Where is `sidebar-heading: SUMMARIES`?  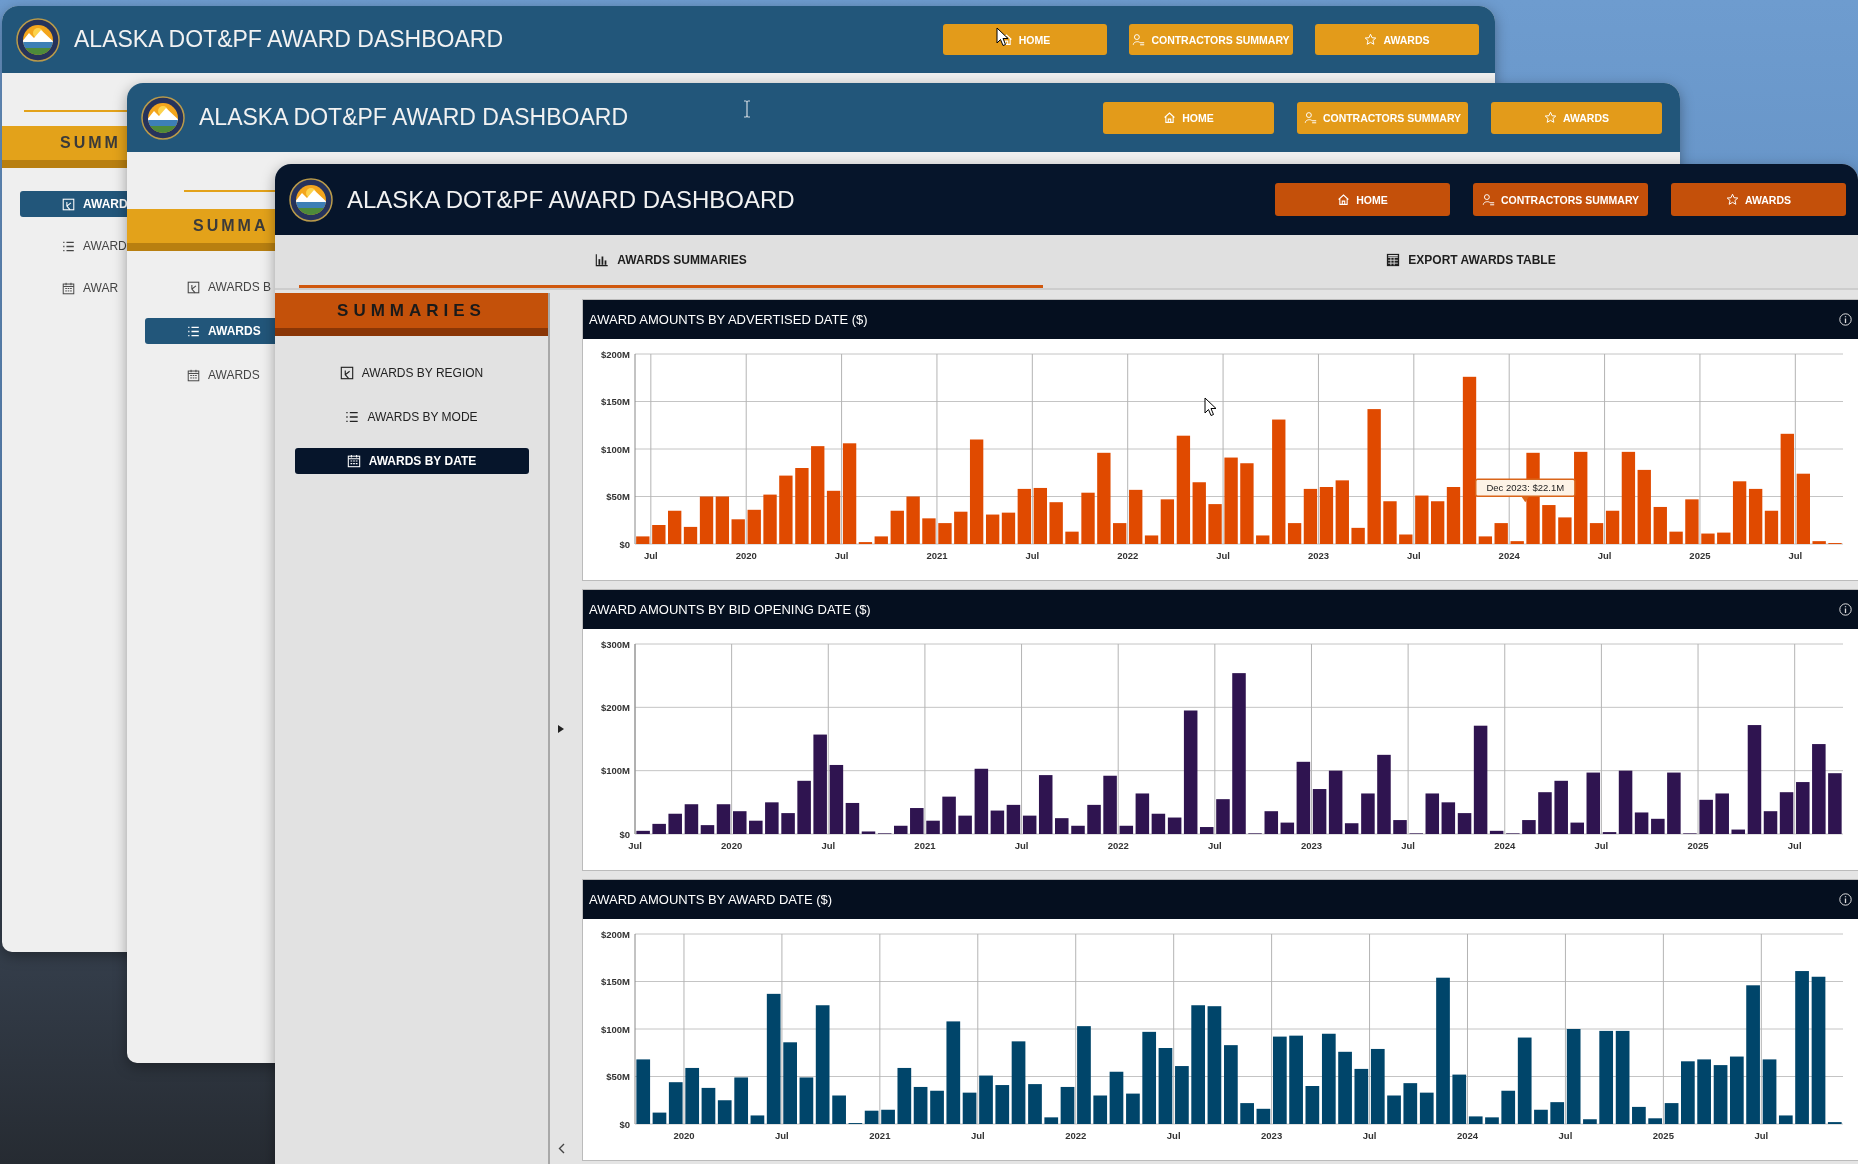 sidebar-heading: SUMMARIES is located at coordinates (411, 314).